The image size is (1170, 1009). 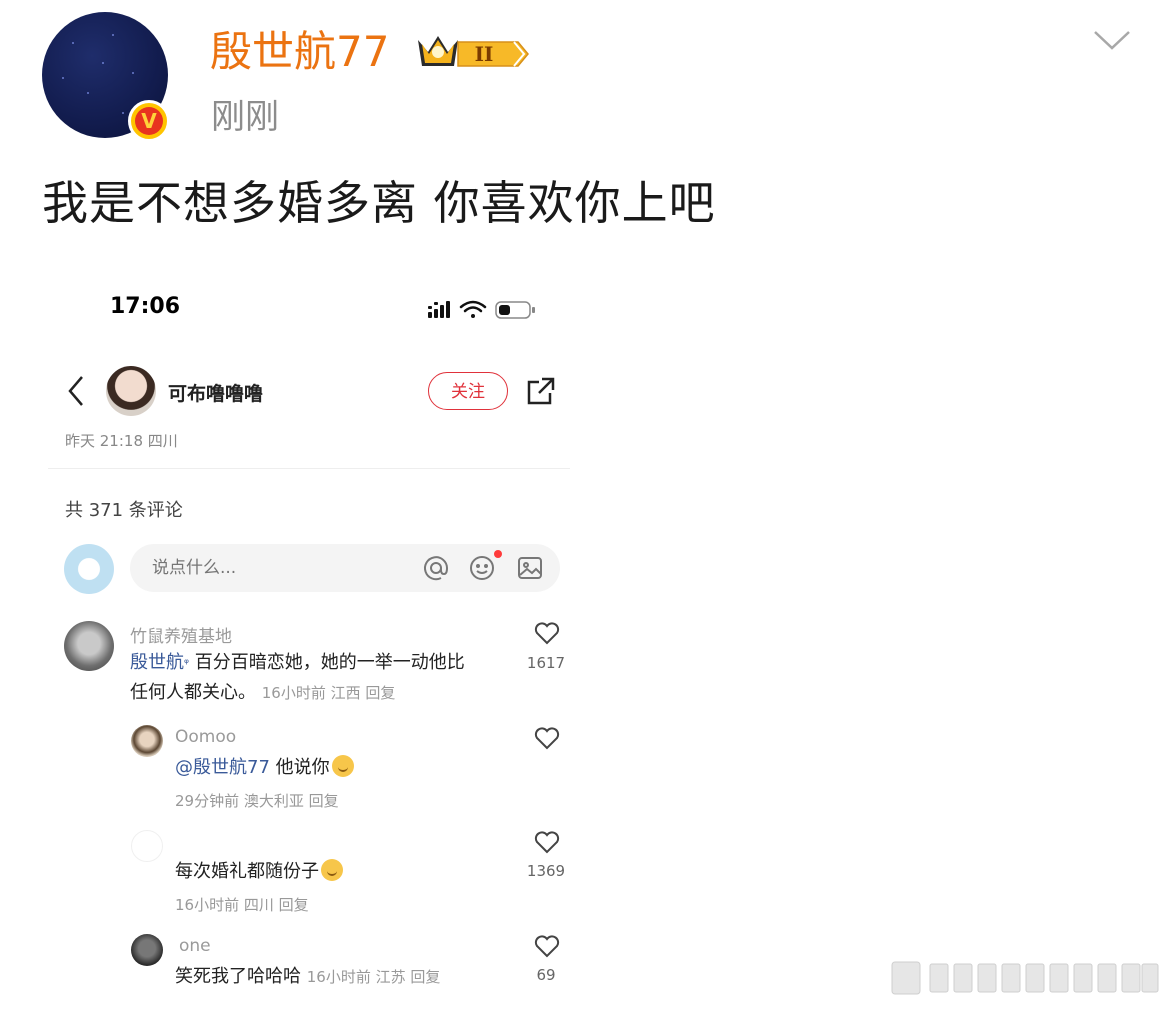 What do you see at coordinates (157, 662) in the screenshot?
I see `mention-link: 殷世航` at bounding box center [157, 662].